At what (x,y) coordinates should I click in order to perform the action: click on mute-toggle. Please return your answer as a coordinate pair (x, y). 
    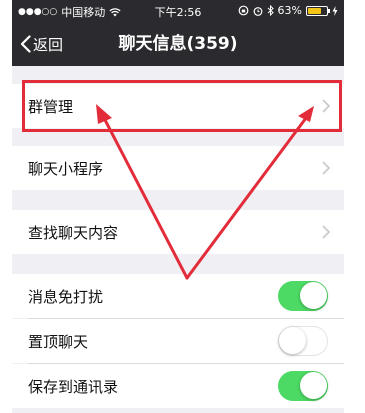
    Looking at the image, I should click on (303, 296).